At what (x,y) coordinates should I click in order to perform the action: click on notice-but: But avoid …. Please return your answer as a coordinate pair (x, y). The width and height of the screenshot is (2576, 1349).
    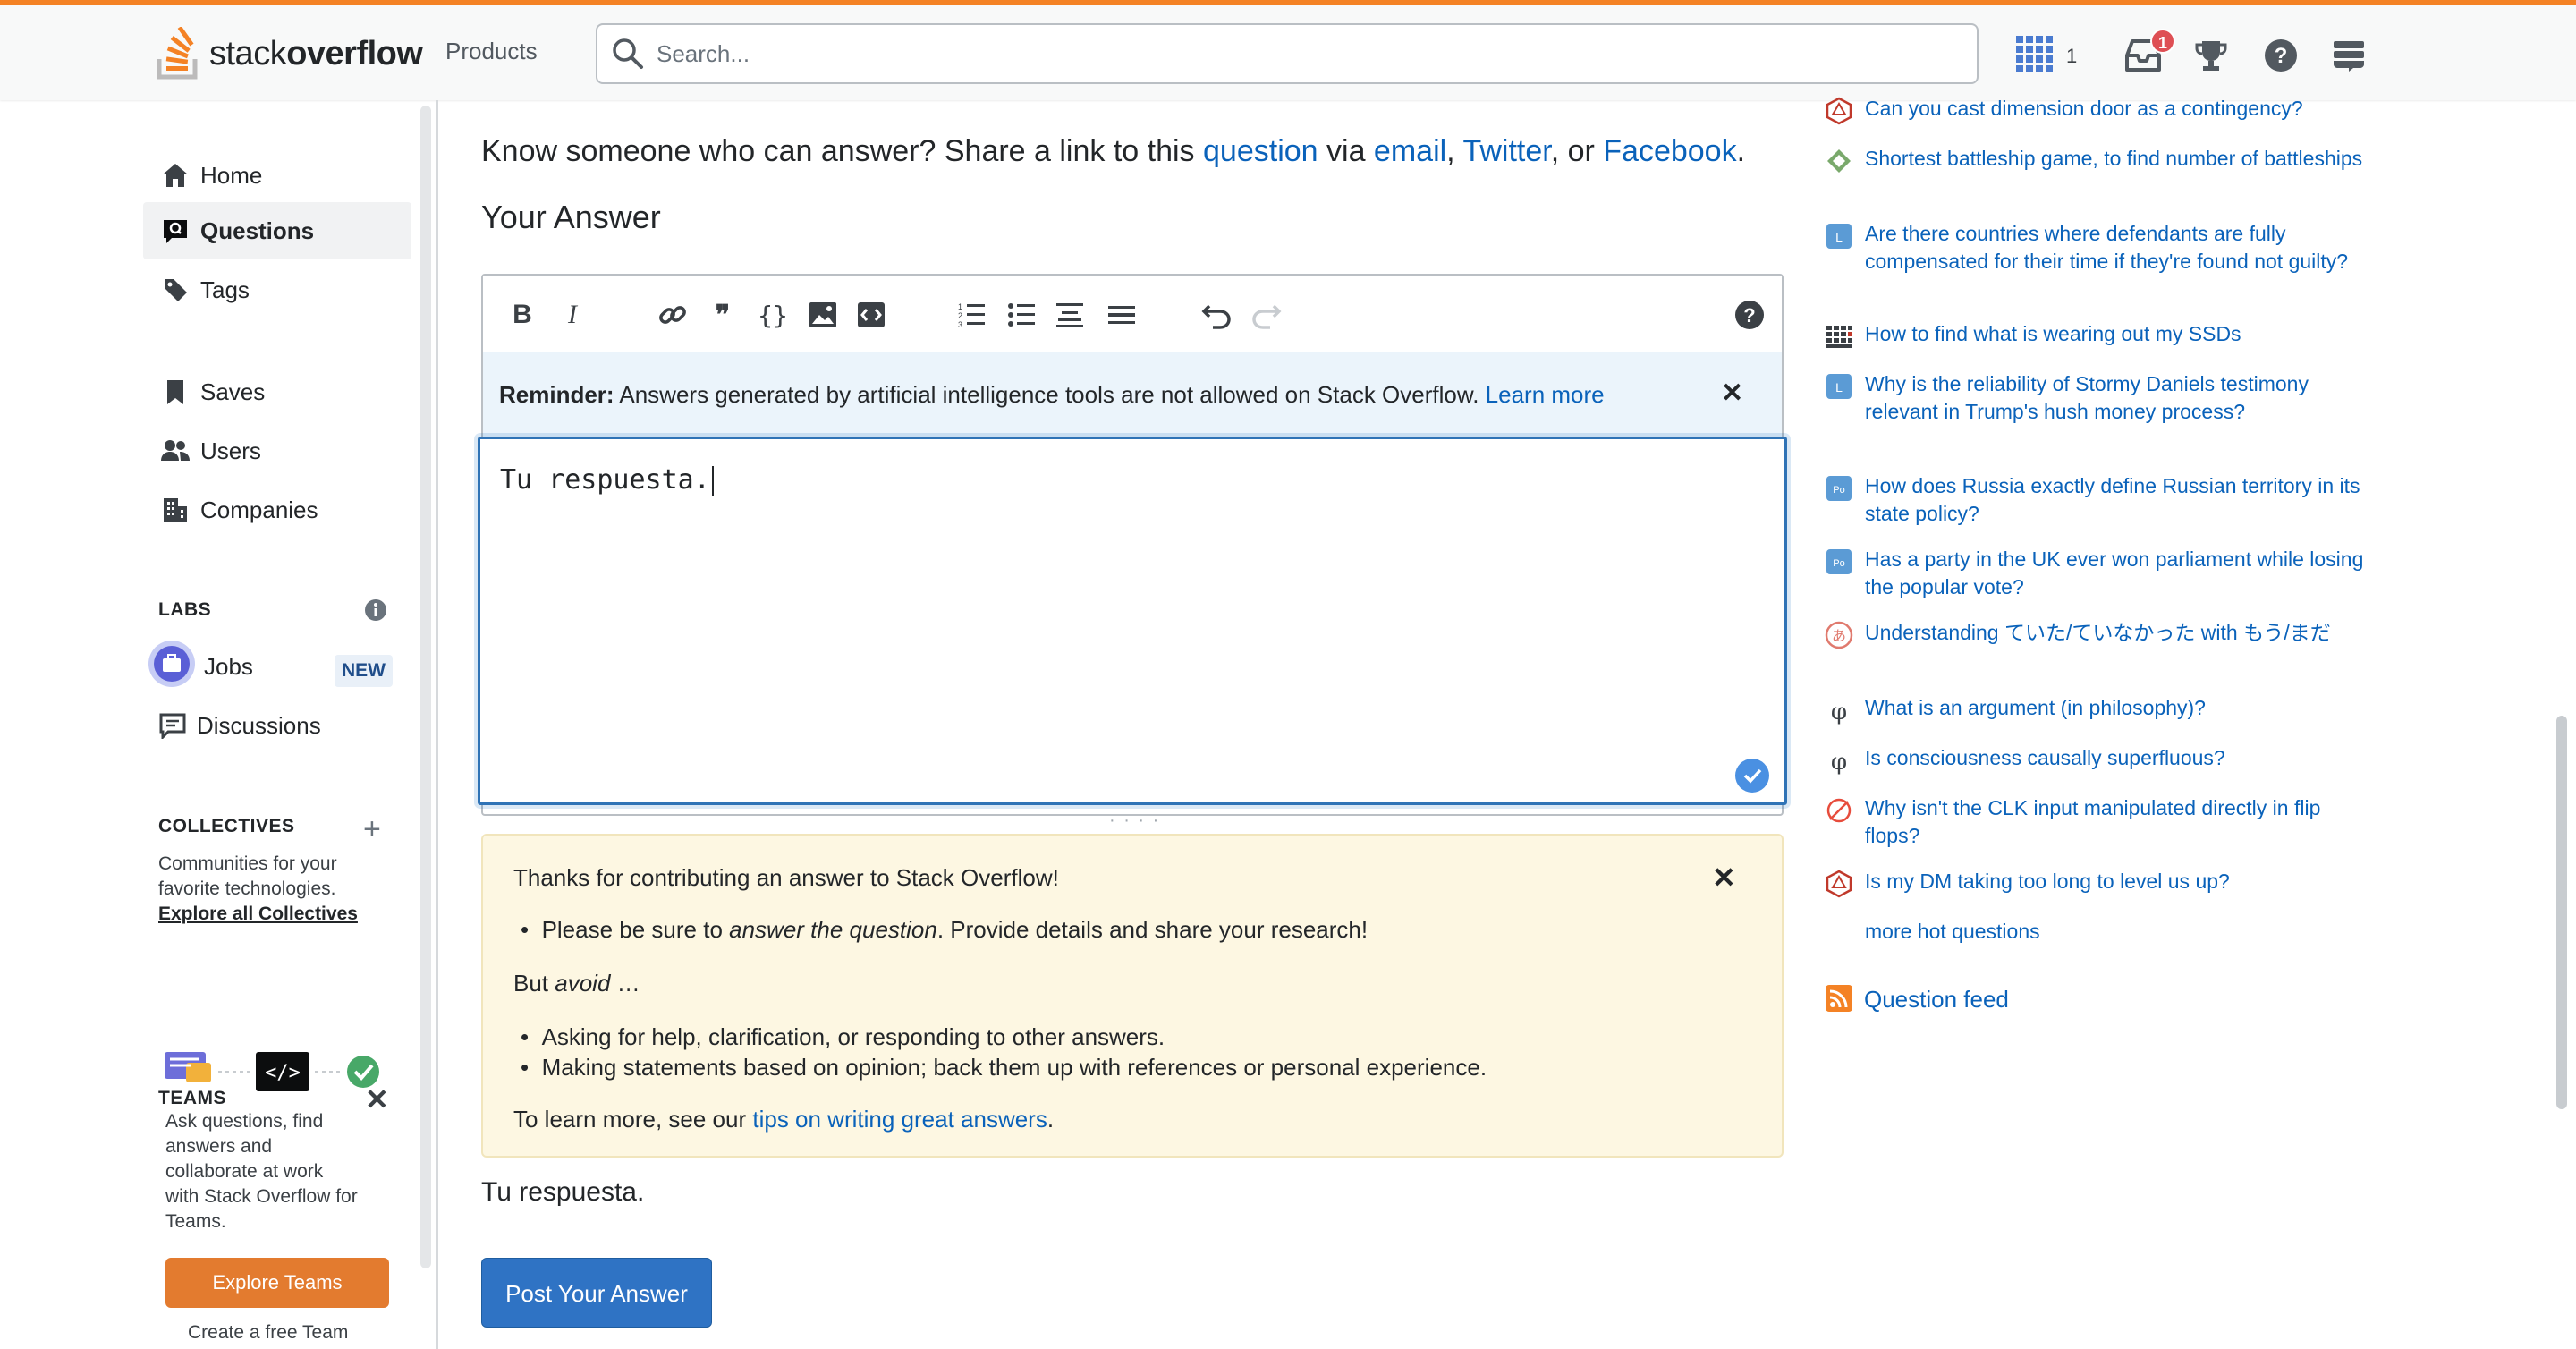
    Looking at the image, I should click on (576, 983).